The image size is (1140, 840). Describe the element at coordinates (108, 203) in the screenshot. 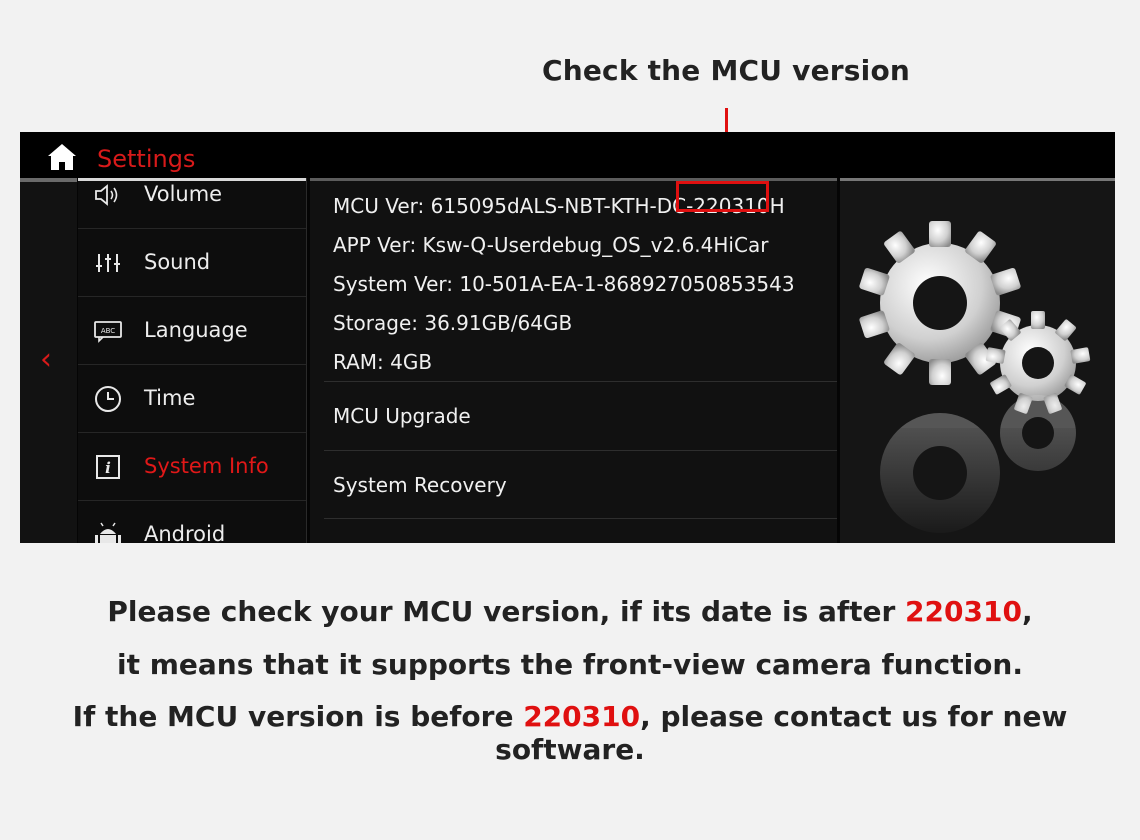

I see `speaker-icon` at that location.